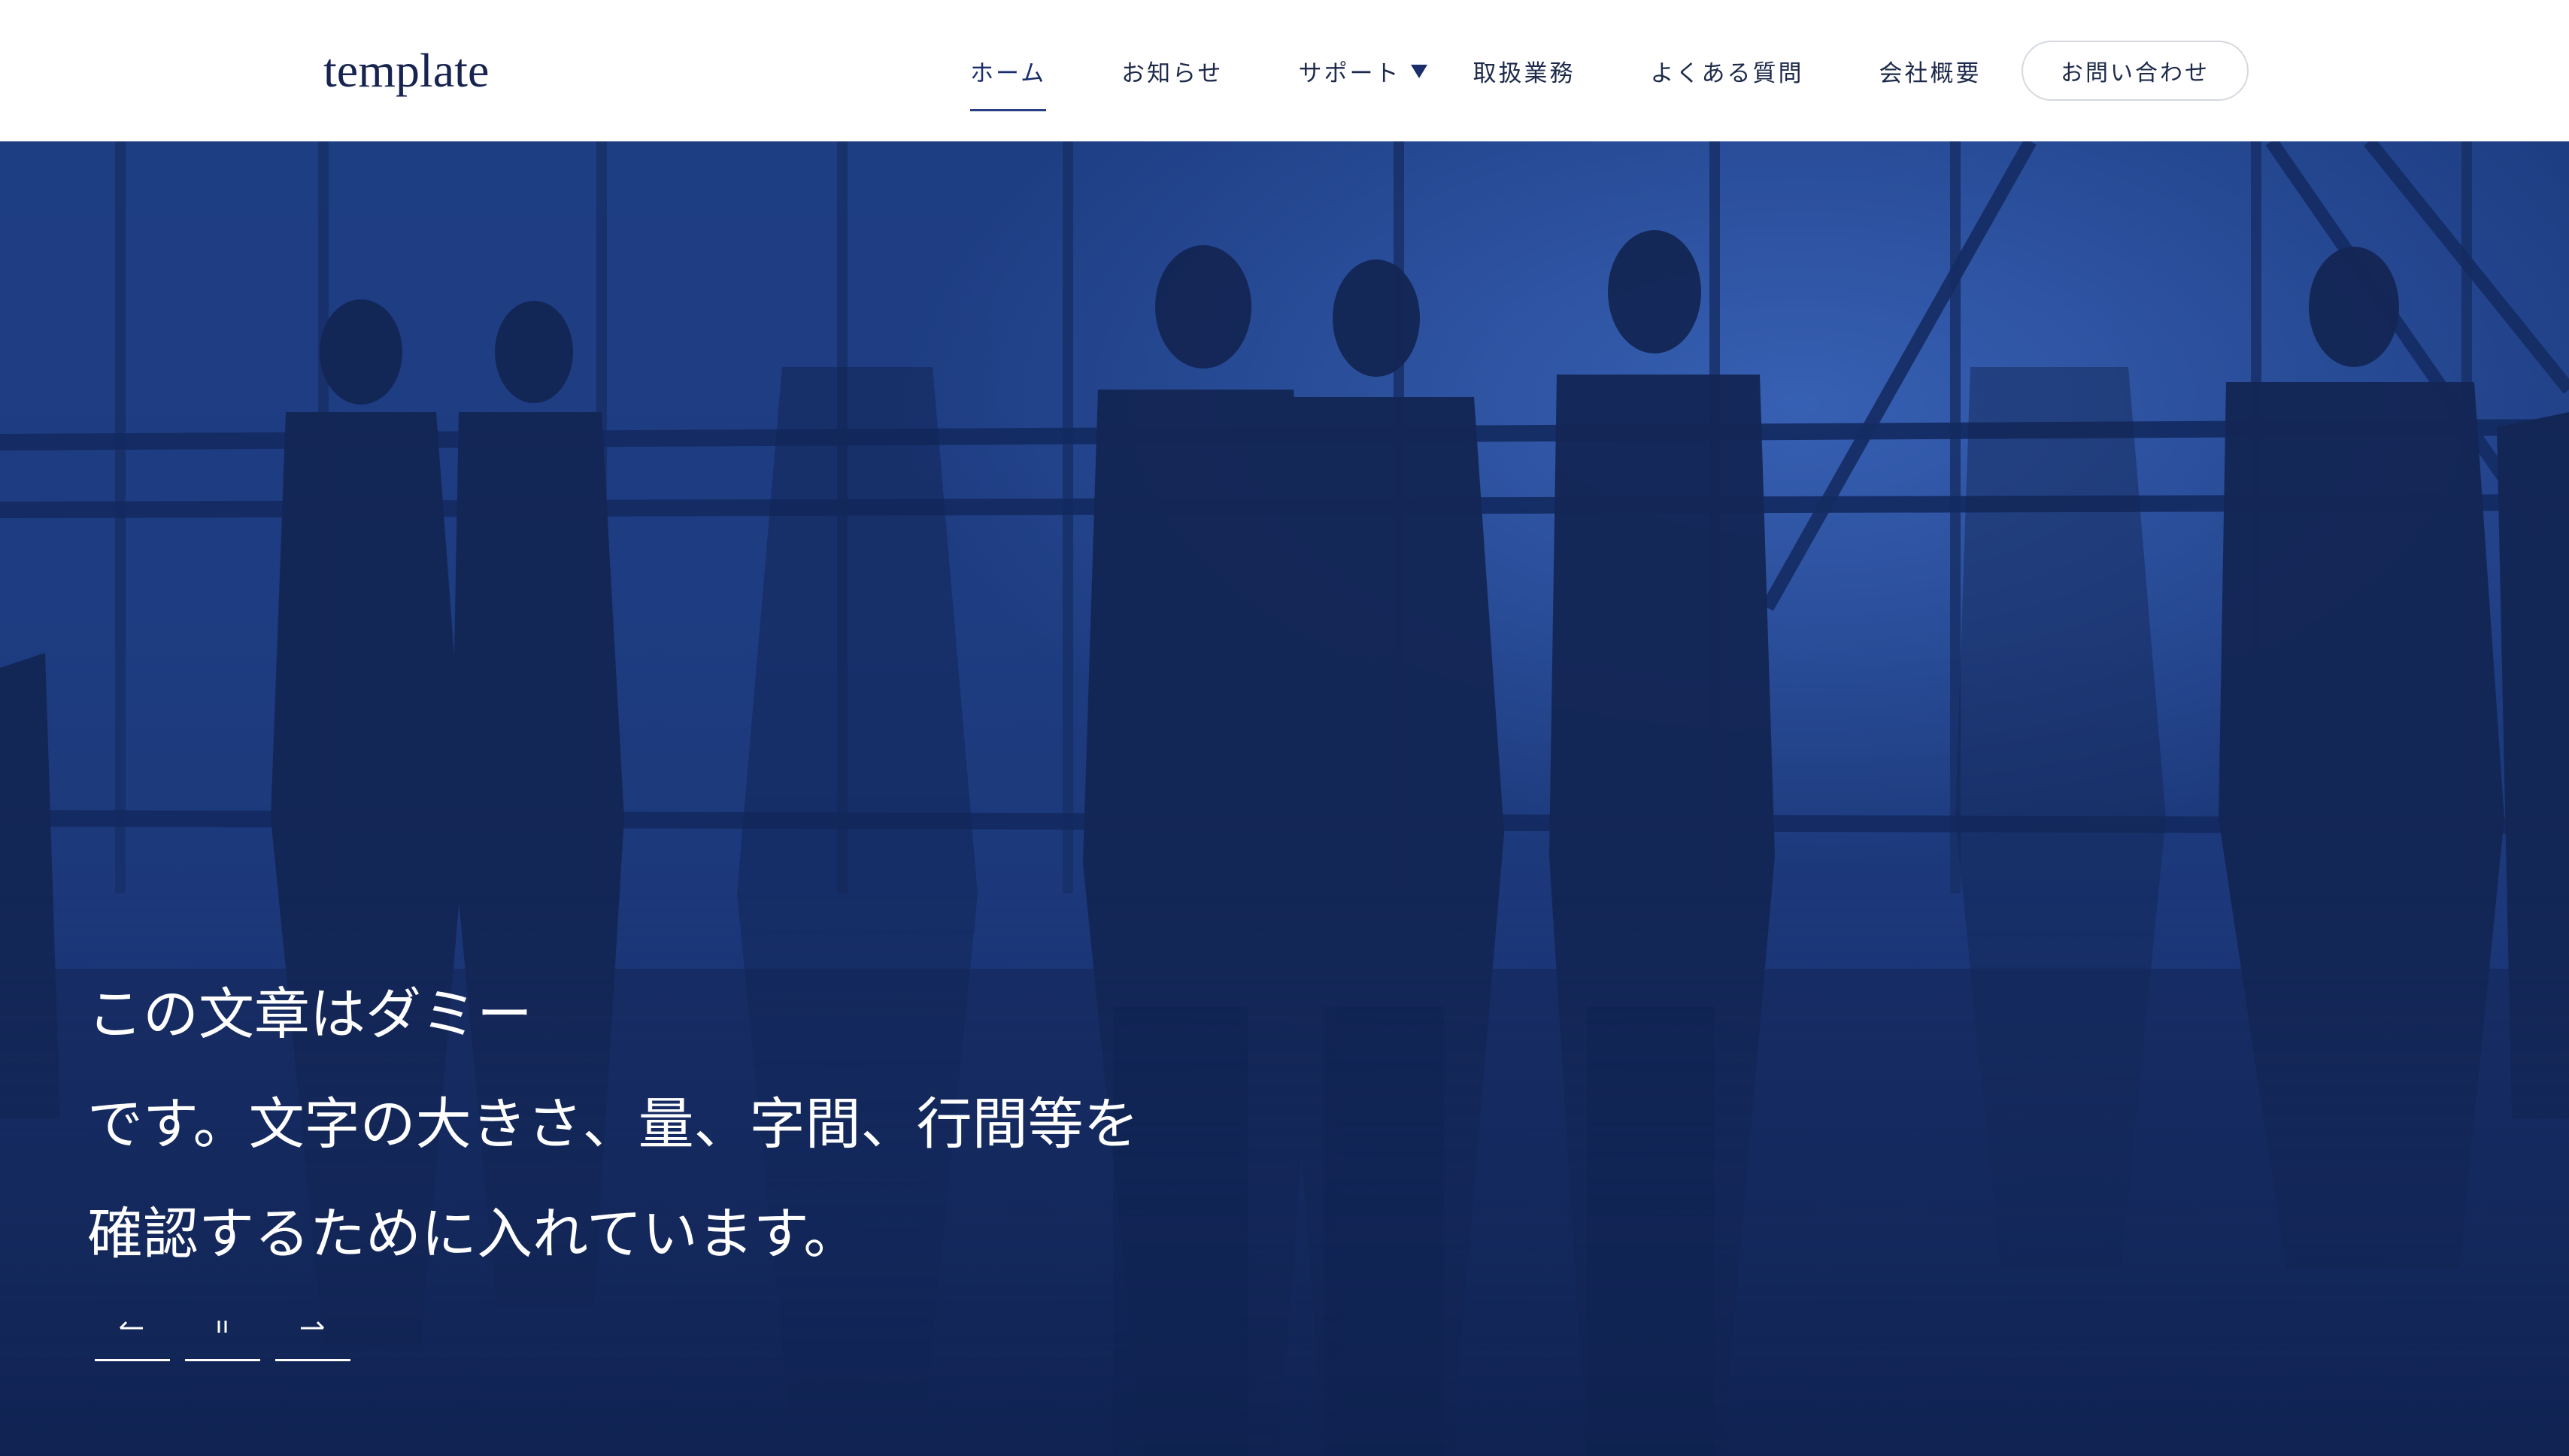 The width and height of the screenshot is (2569, 1456). I want to click on slider-next-button, so click(312, 1336).